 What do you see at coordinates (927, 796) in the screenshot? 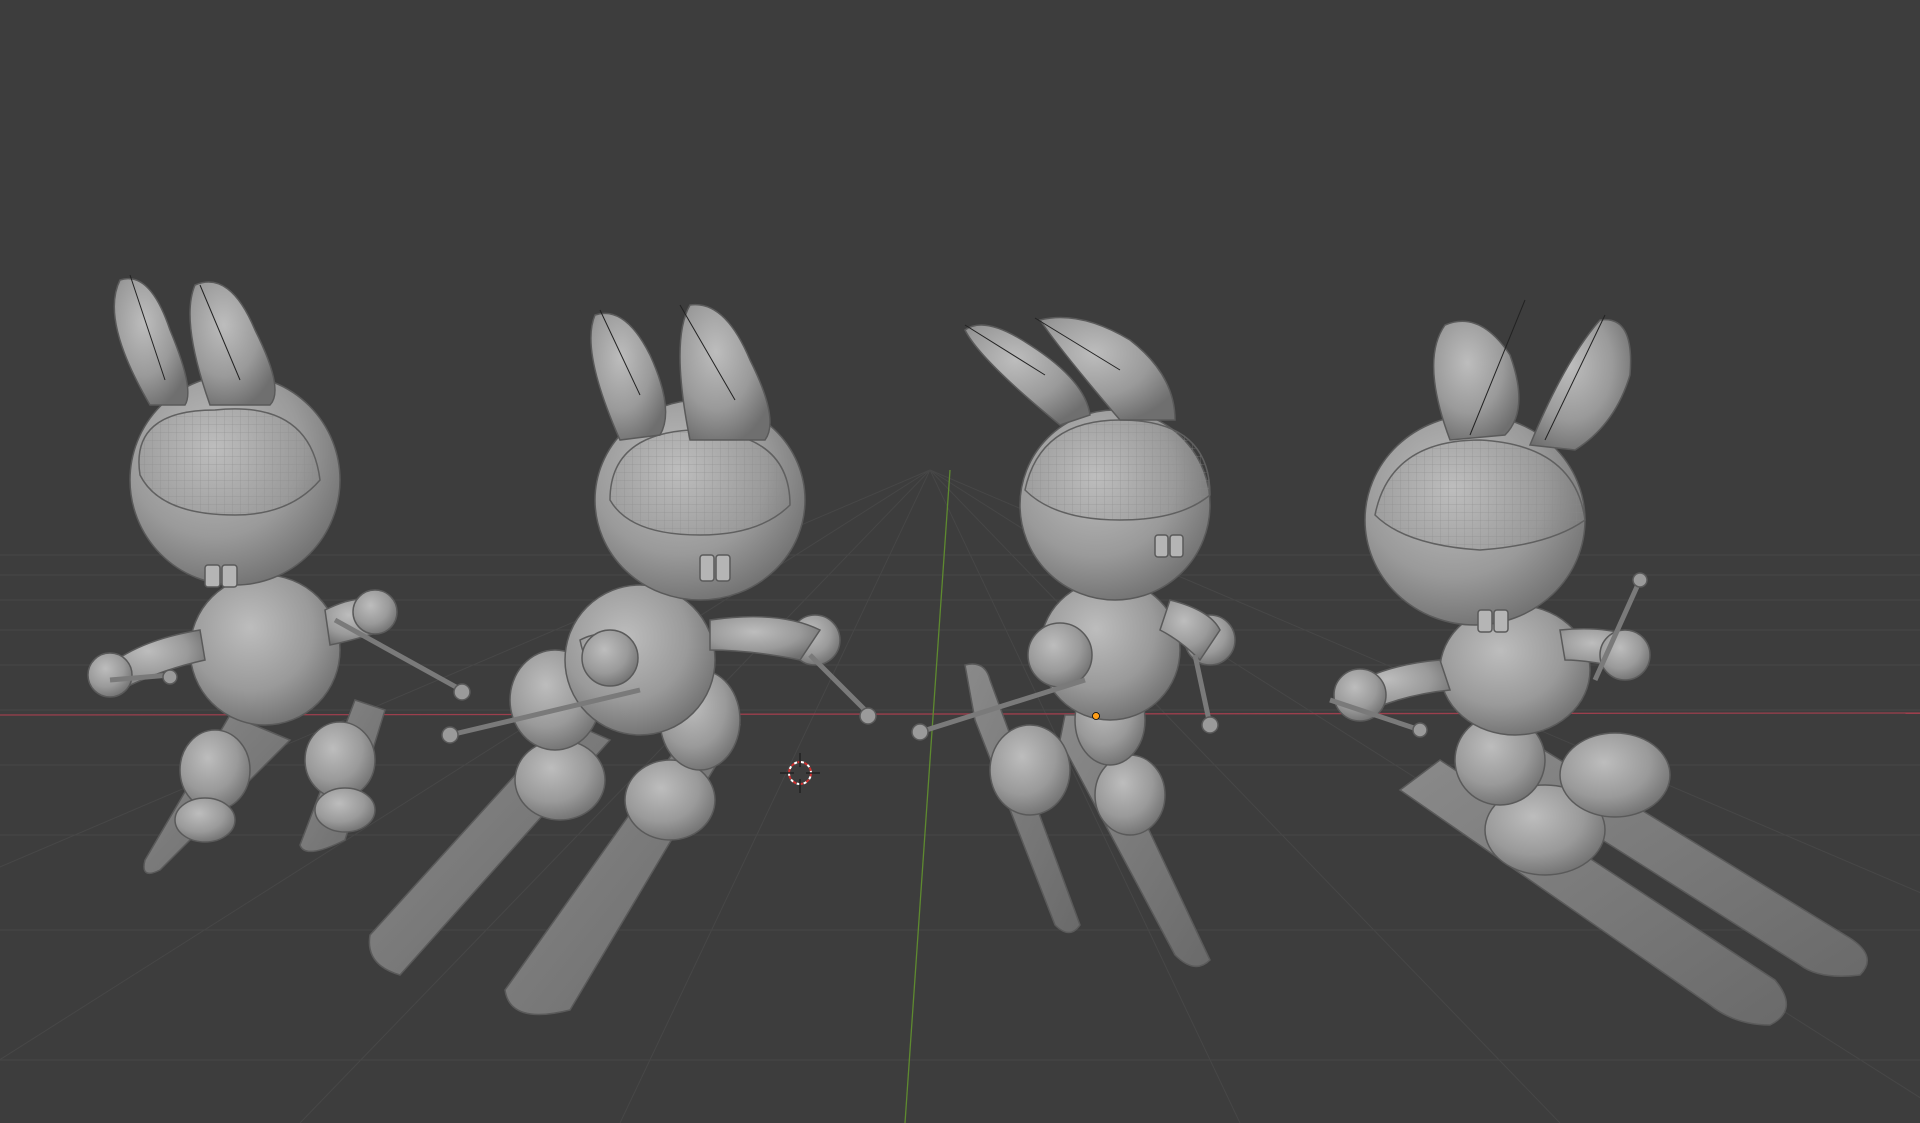
I see `y-axis-line` at bounding box center [927, 796].